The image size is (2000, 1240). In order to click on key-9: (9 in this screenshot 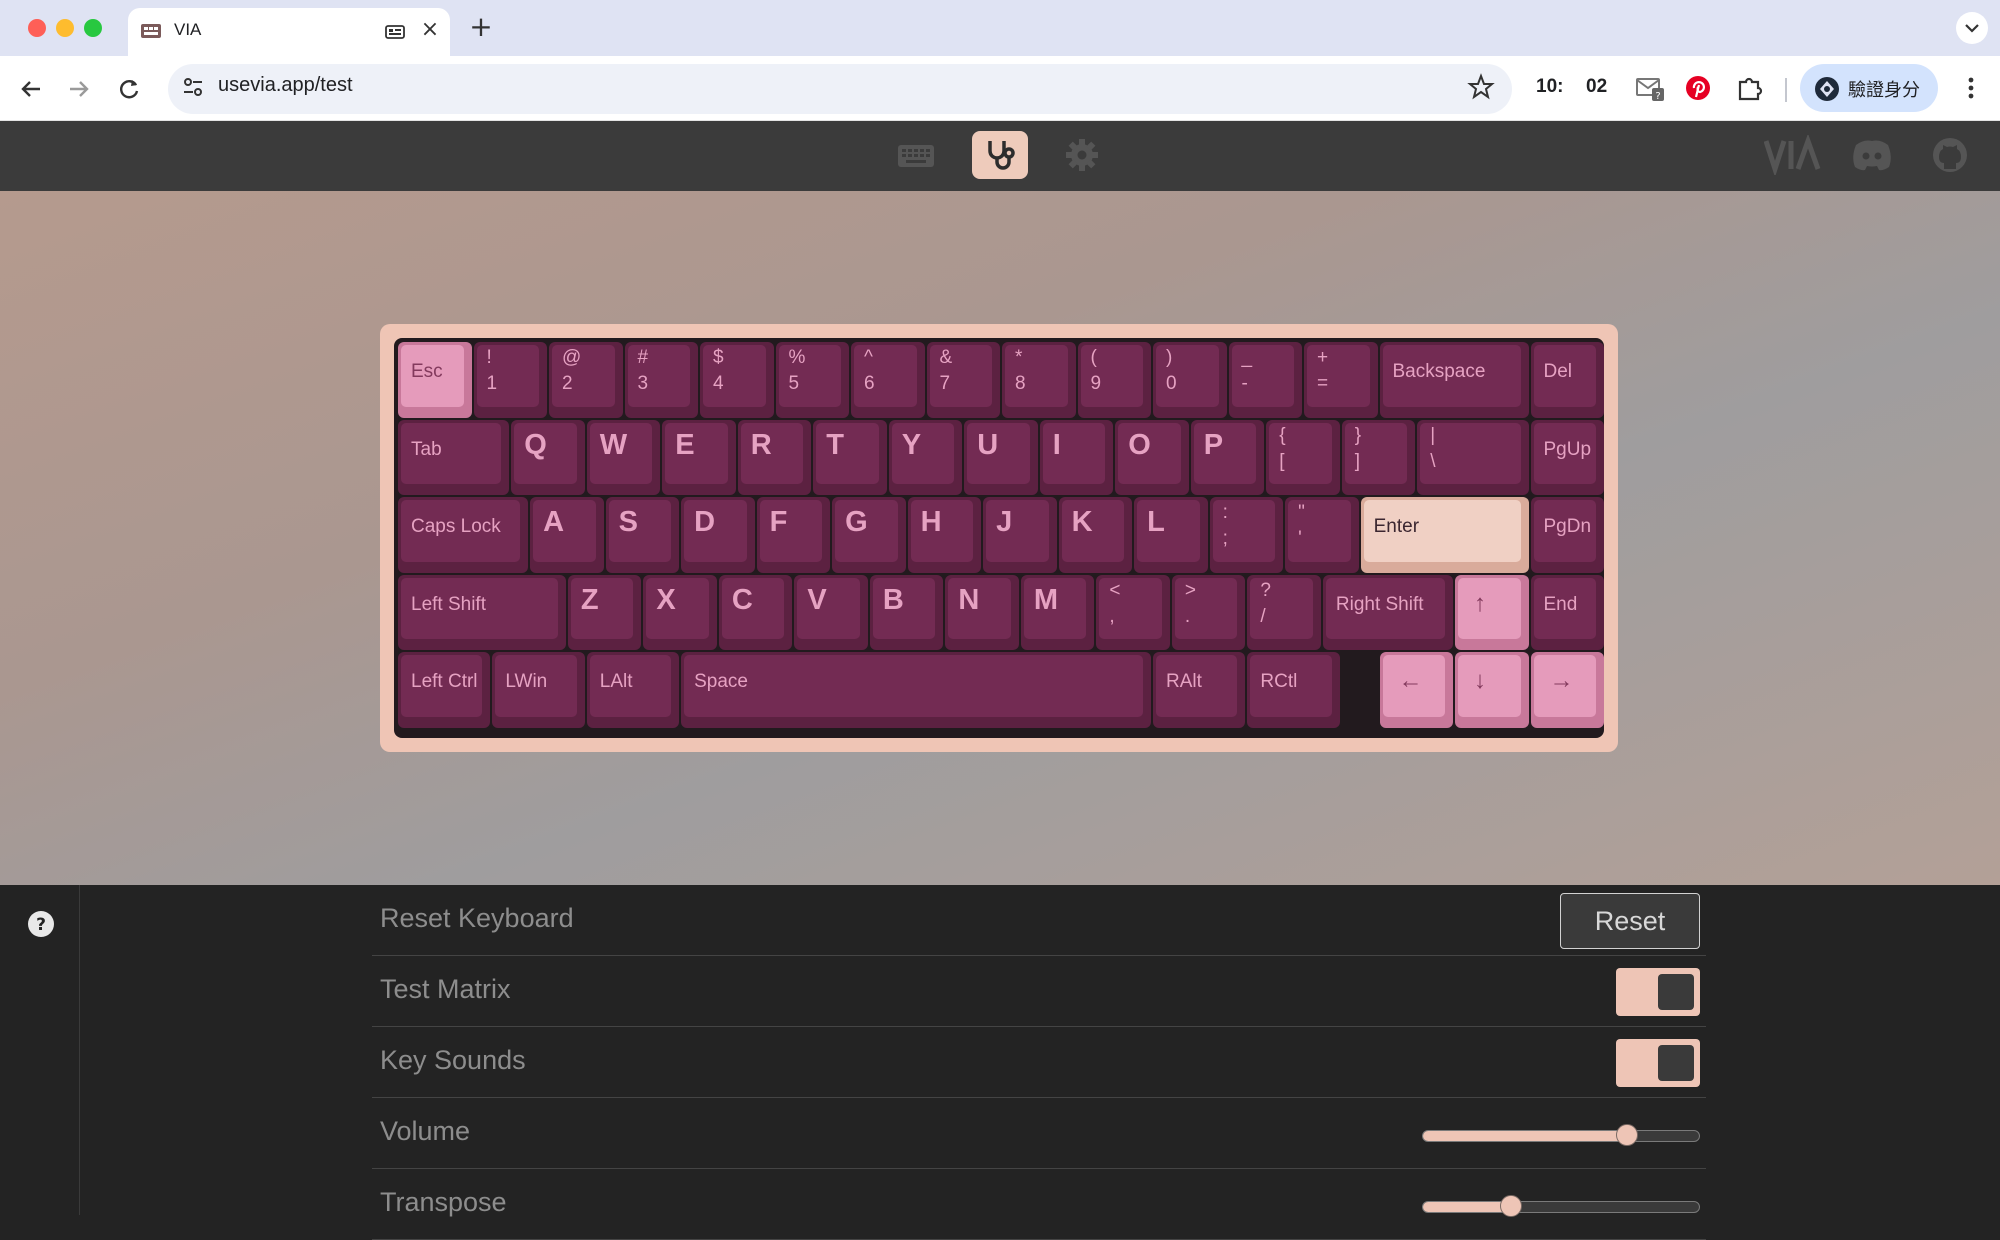, I will do `click(1114, 380)`.